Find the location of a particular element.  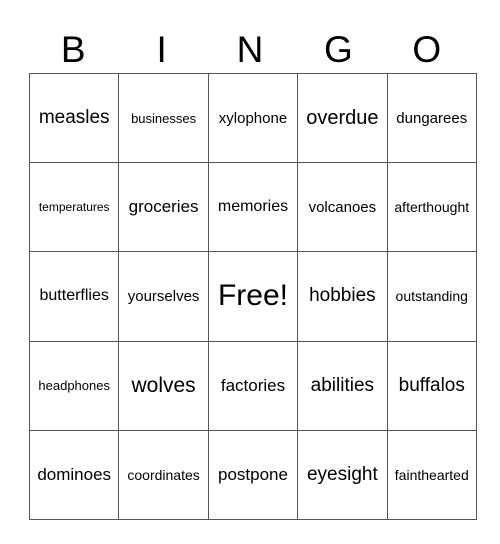

bingo-cell: measles is located at coordinates (74, 118).